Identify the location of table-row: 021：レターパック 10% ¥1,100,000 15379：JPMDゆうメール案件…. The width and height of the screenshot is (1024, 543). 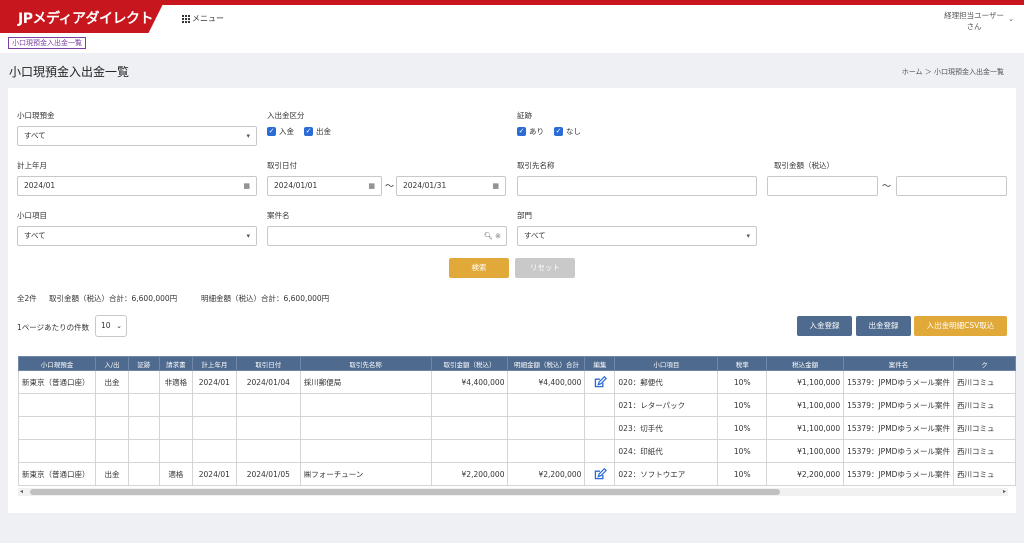
(517, 405).